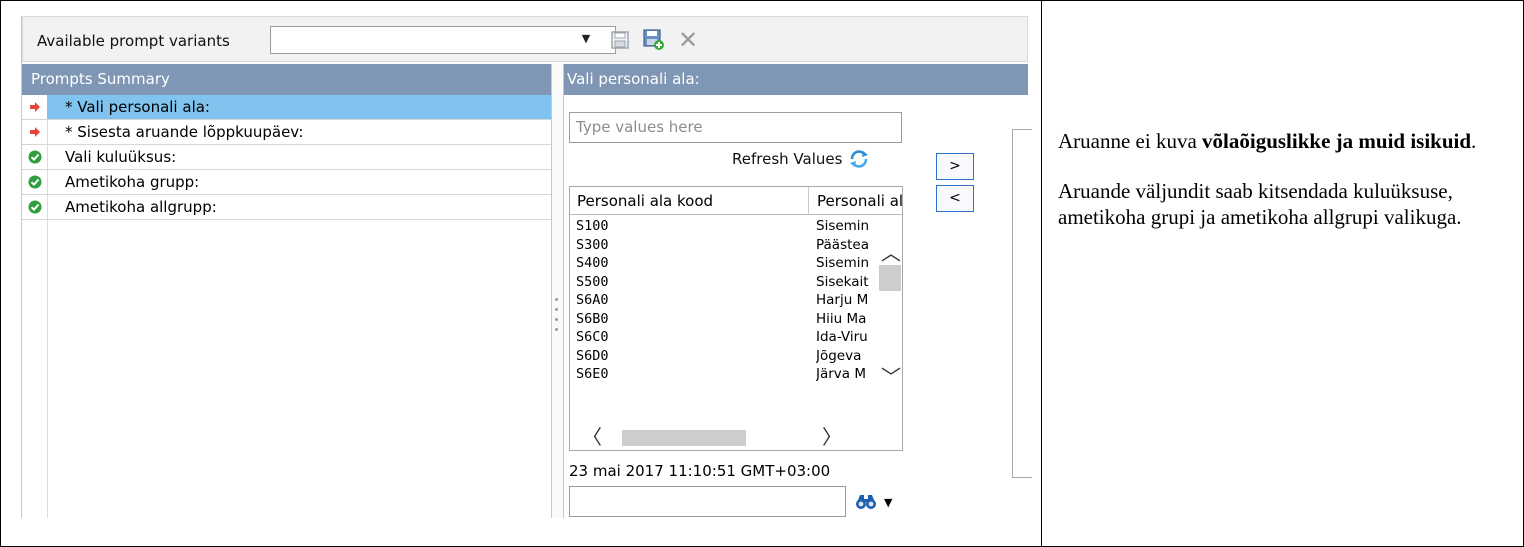 This screenshot has width=1524, height=547. I want to click on prompt-item-ametikoha-allgrupp: Ametikoha allgrupp:, so click(286, 207).